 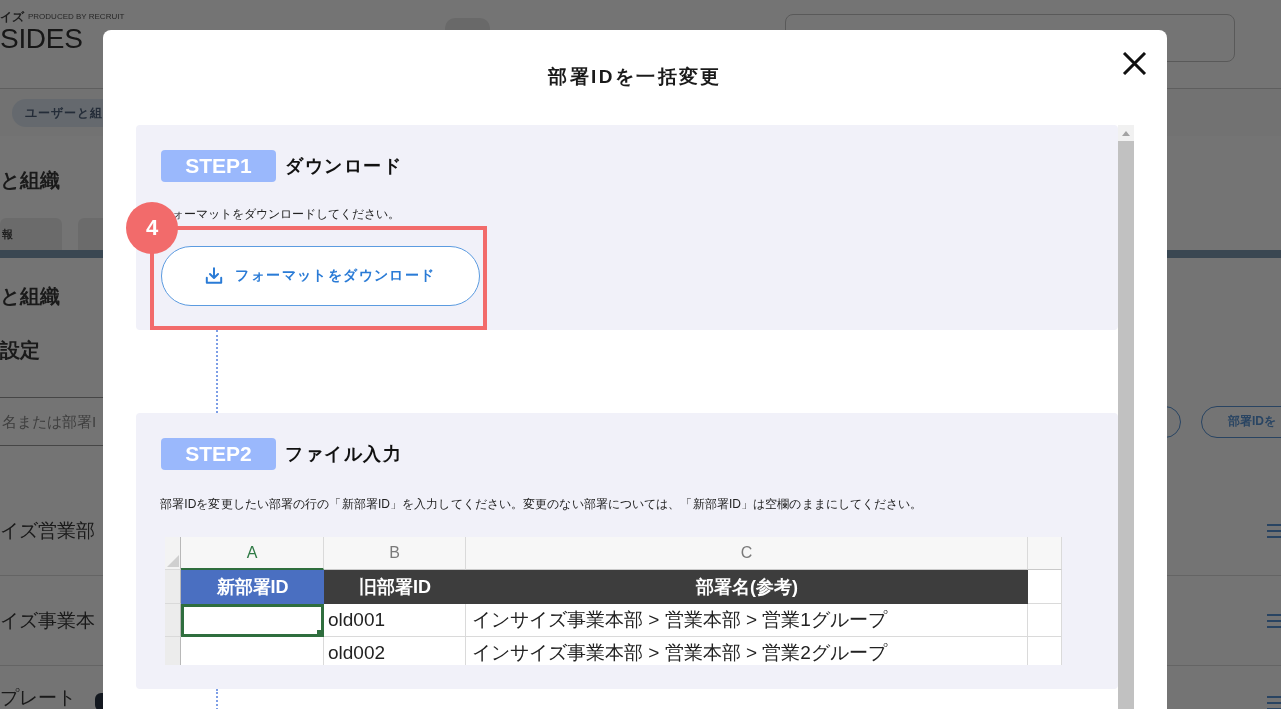 What do you see at coordinates (541, 504) in the screenshot?
I see `step-description: 部署IDを変更したい部署の行の「新部署ID」を入力してください。変更のない部署については、「新部署ID」は空欄のままにしてください。` at bounding box center [541, 504].